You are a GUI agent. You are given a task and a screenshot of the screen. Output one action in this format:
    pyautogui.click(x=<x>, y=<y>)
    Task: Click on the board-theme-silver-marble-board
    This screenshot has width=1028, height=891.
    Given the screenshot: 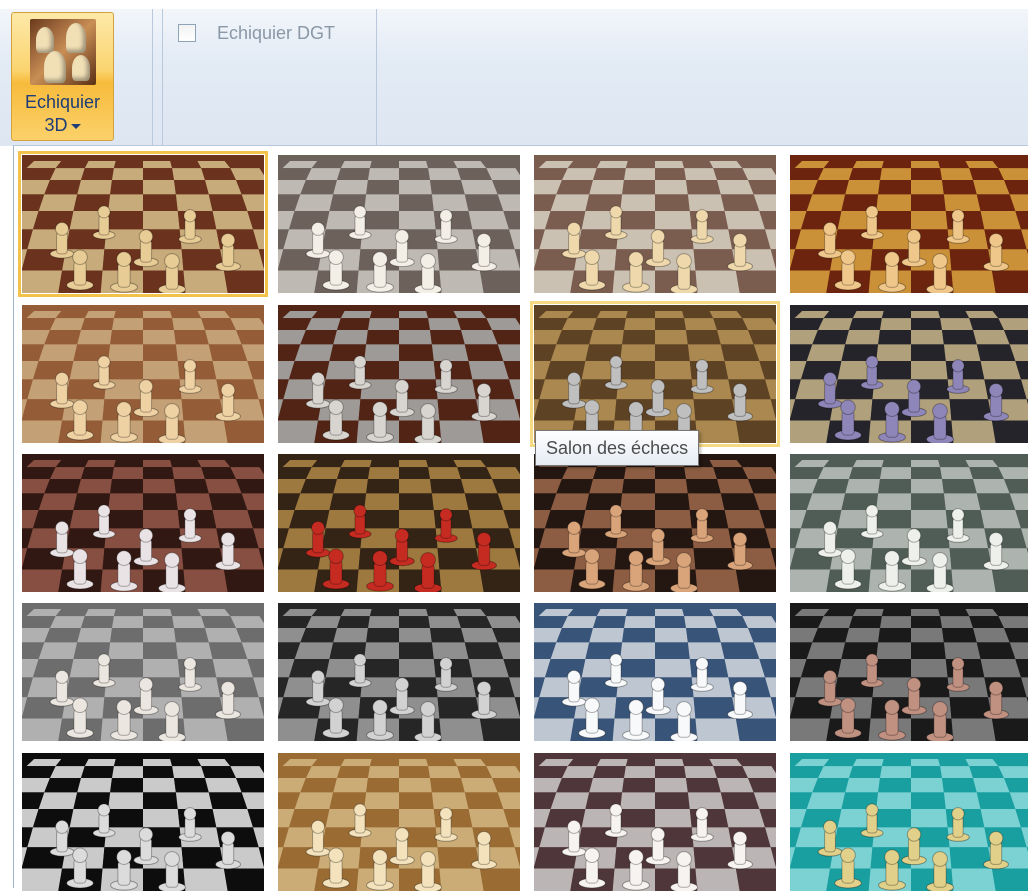 What is the action you would take?
    pyautogui.click(x=143, y=672)
    